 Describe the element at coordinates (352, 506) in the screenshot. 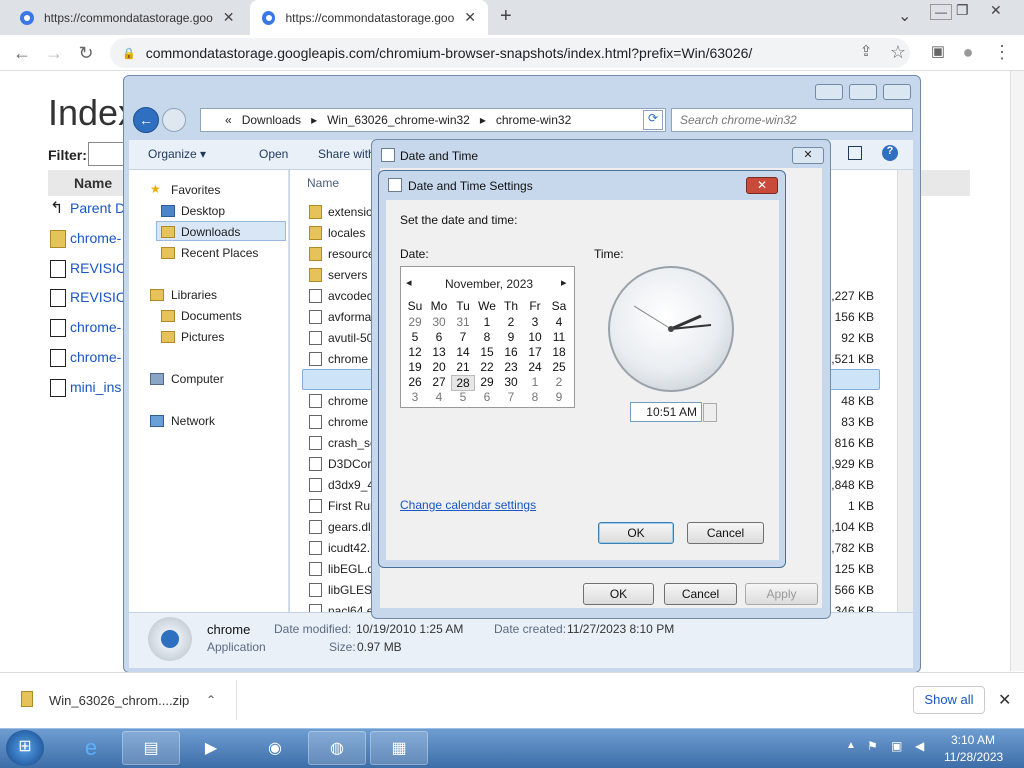

I see `file-name: First Run` at that location.